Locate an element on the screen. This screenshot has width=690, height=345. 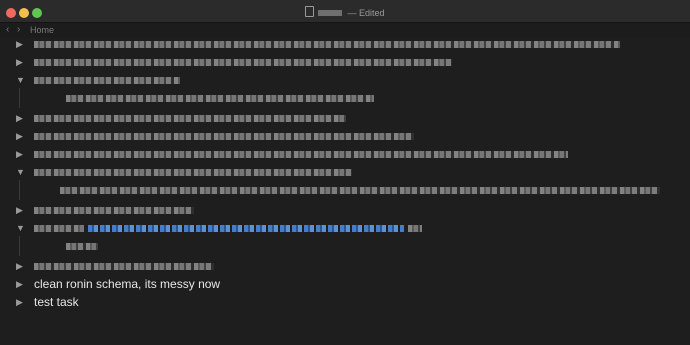
edited-status: — Edited is located at coordinates (366, 13).